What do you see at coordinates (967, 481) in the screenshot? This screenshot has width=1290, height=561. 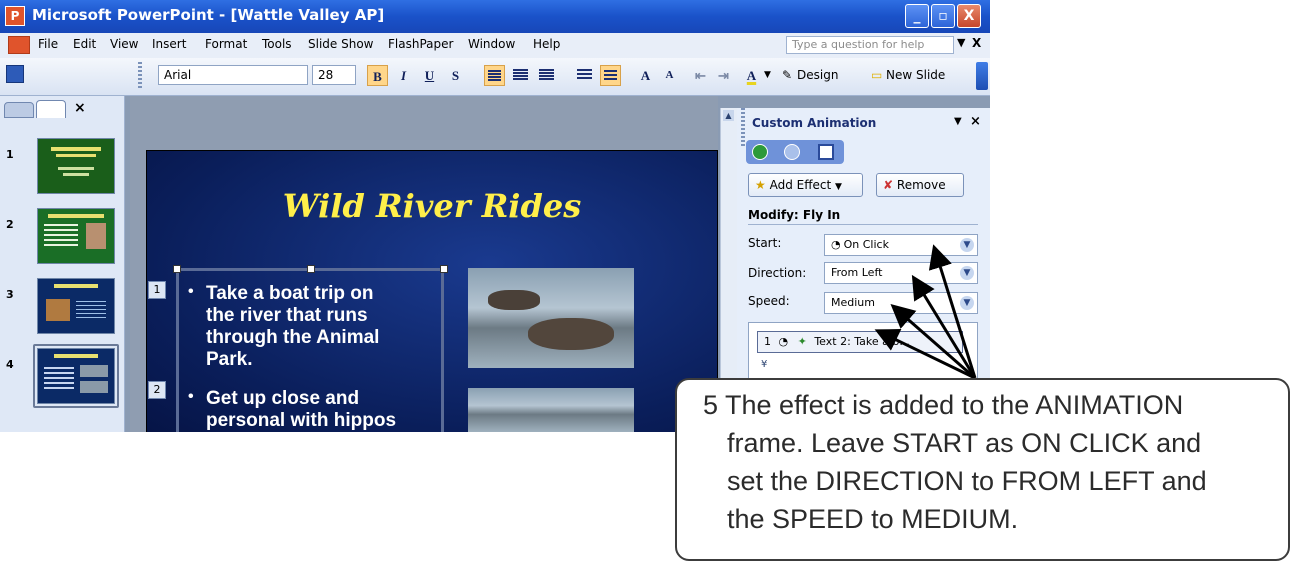 I see `callout-line-3: set the DIRECTION to FROM LEFT and` at bounding box center [967, 481].